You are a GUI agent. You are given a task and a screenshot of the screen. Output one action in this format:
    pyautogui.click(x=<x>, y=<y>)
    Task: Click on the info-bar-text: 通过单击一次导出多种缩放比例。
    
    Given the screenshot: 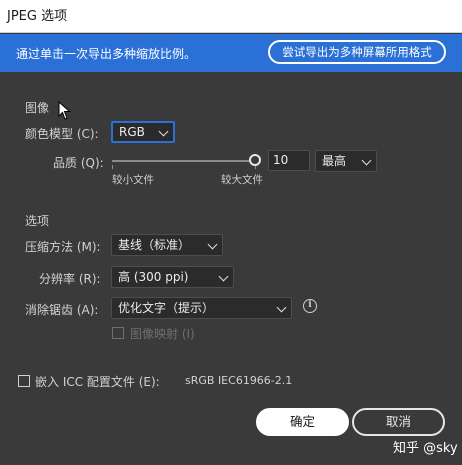 What is the action you would take?
    pyautogui.click(x=106, y=54)
    